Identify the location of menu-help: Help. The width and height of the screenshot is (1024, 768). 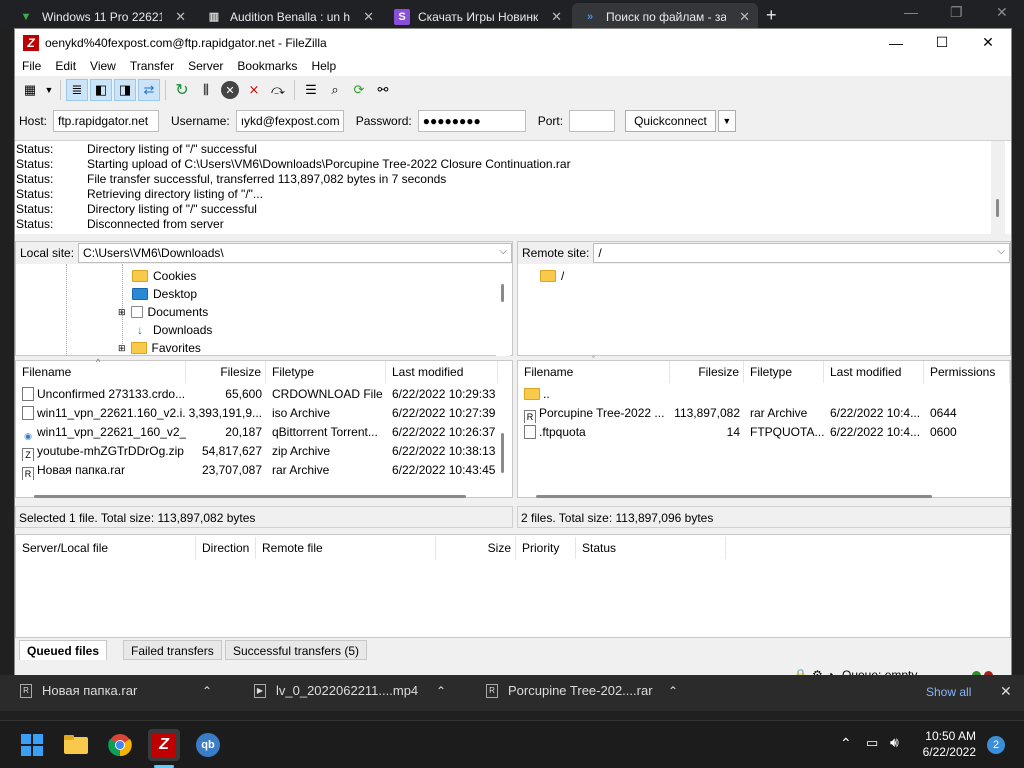
(323, 66).